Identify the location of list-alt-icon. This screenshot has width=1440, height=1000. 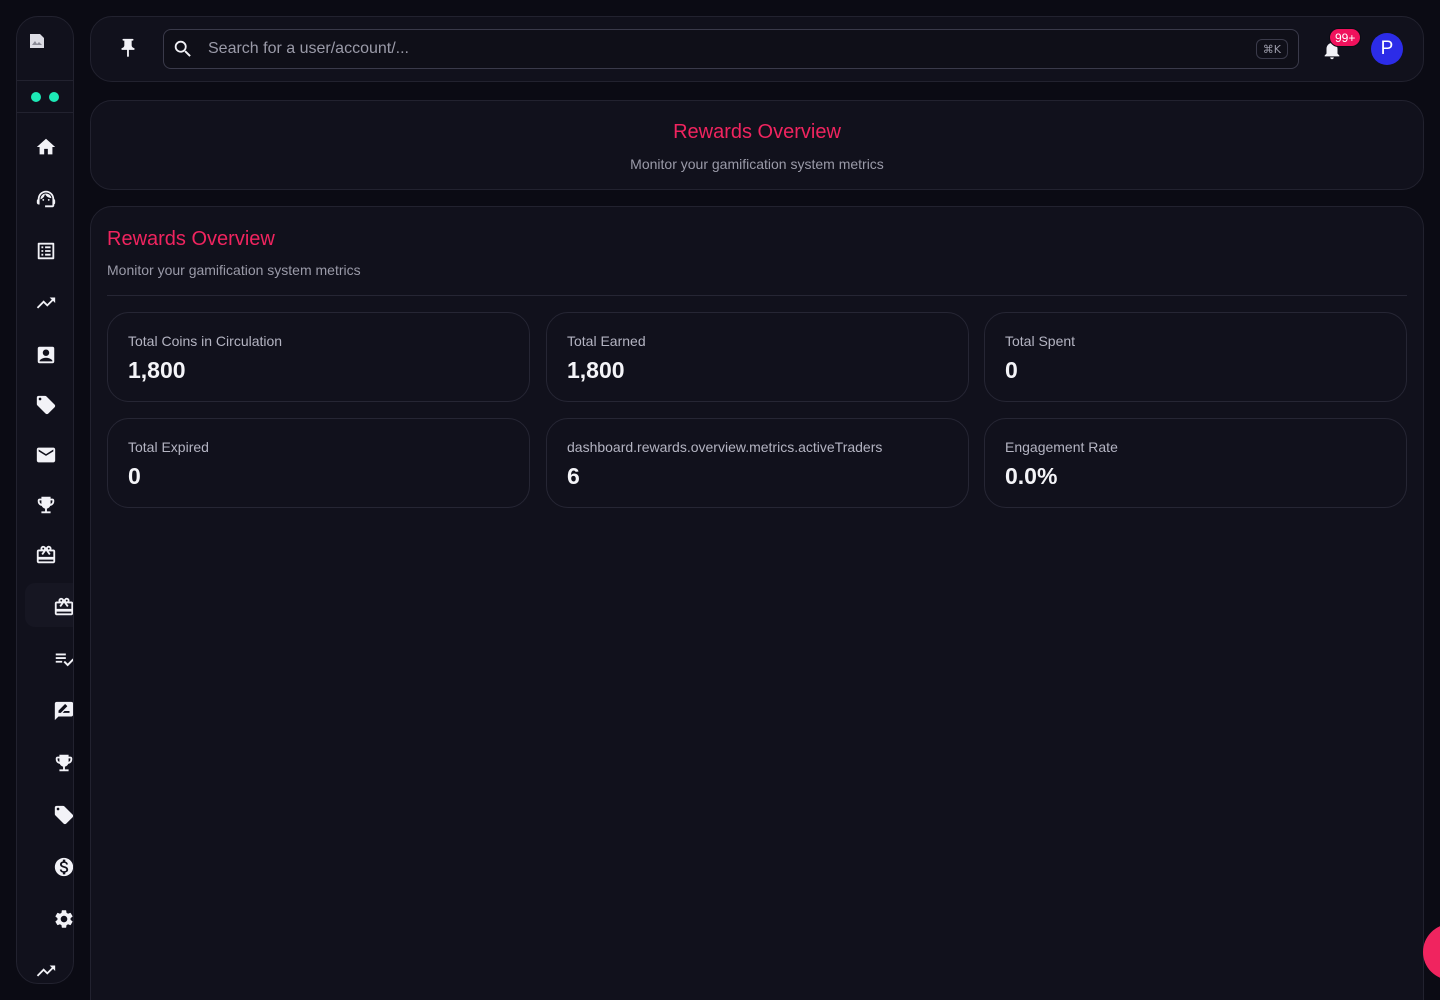
(46, 251).